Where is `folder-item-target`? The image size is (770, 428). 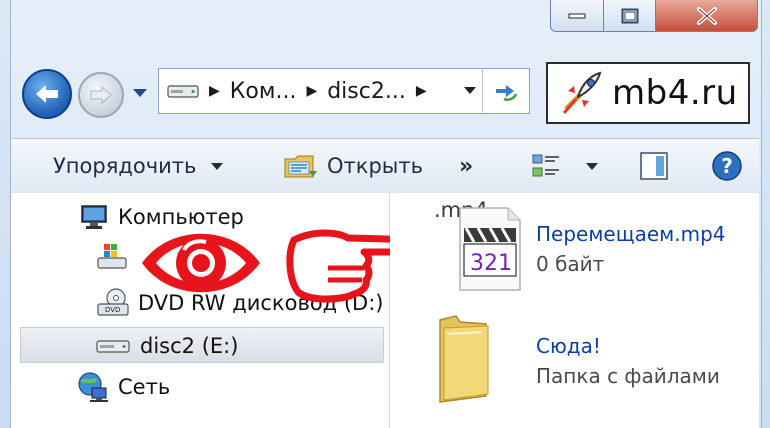
folder-item-target is located at coordinates (463, 358).